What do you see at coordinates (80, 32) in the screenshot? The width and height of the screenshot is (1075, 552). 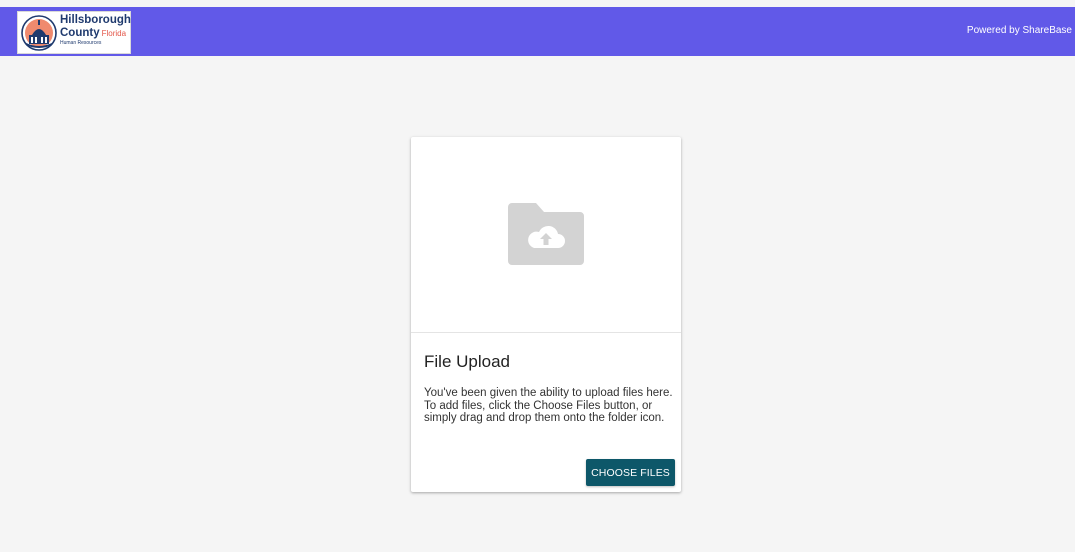 I see `logo-county-text: County` at bounding box center [80, 32].